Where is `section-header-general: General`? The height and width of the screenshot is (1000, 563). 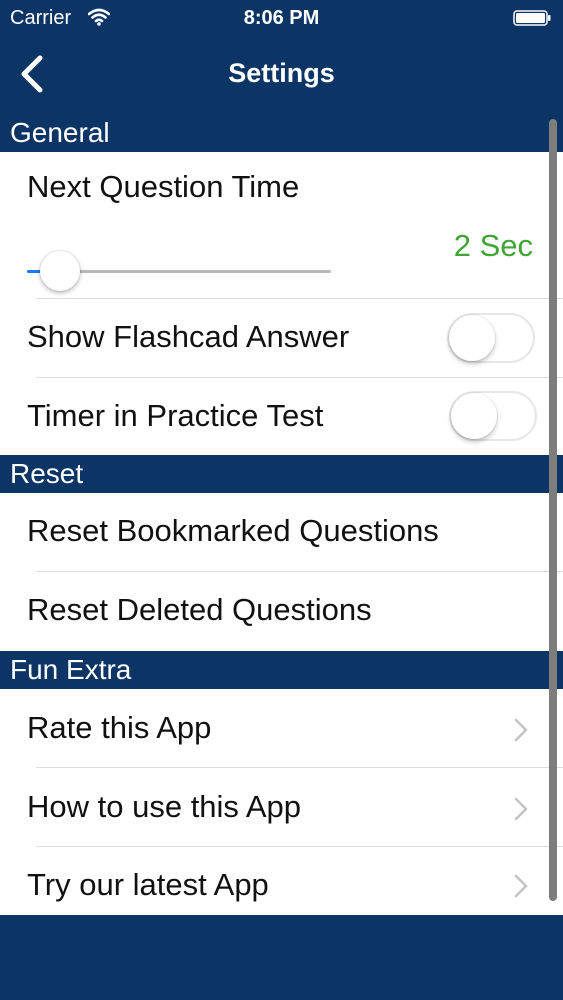 section-header-general: General is located at coordinates (281, 133).